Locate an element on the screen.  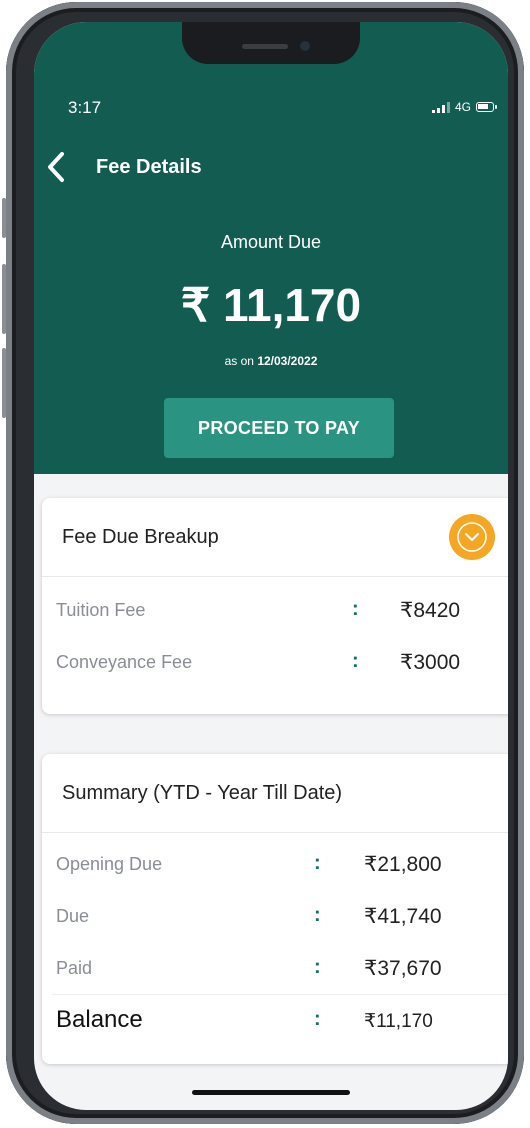
status-indicators: 4G is located at coordinates (464, 107).